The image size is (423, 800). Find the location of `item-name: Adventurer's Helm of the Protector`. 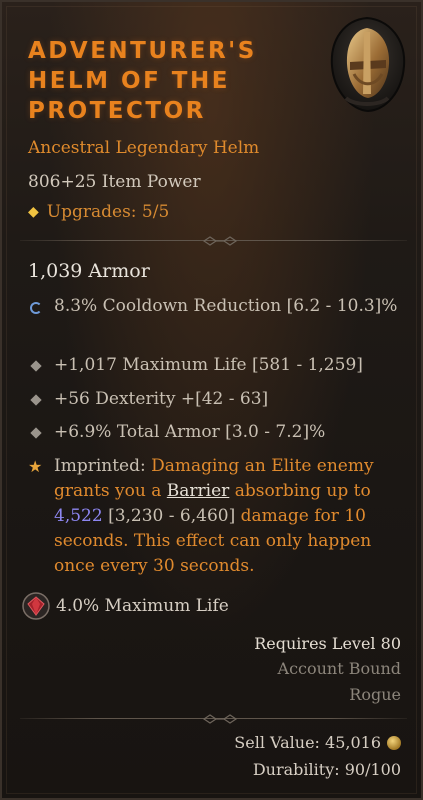

item-name: Adventurer's Helm of the Protector is located at coordinates (142, 81).